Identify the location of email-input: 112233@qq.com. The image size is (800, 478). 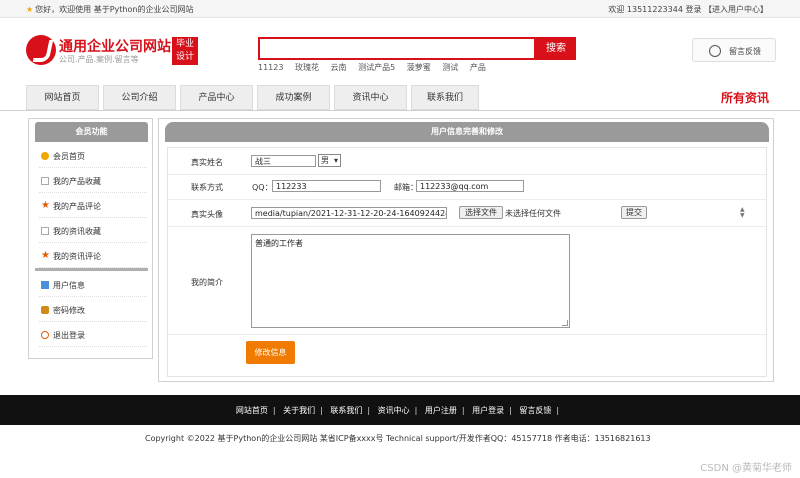
(470, 186).